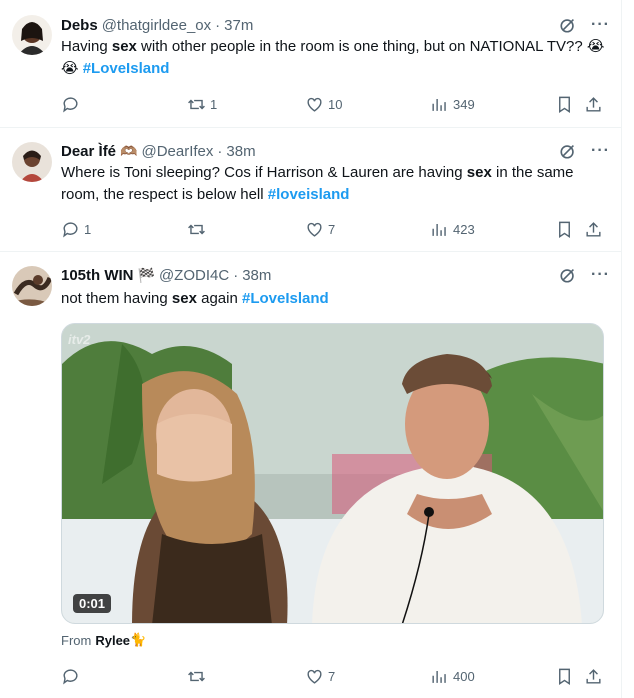 The image size is (634, 698). I want to click on display-name: Debs, so click(79, 25).